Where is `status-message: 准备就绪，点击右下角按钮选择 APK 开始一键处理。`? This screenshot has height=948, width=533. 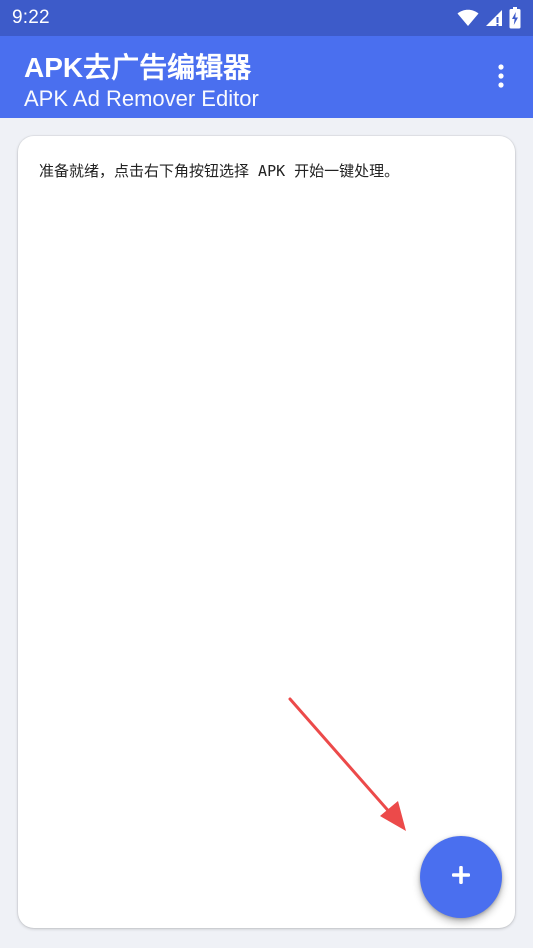
status-message: 准备就绪，点击右下角按钮选择 APK 开始一键处理。 is located at coordinates (219, 171).